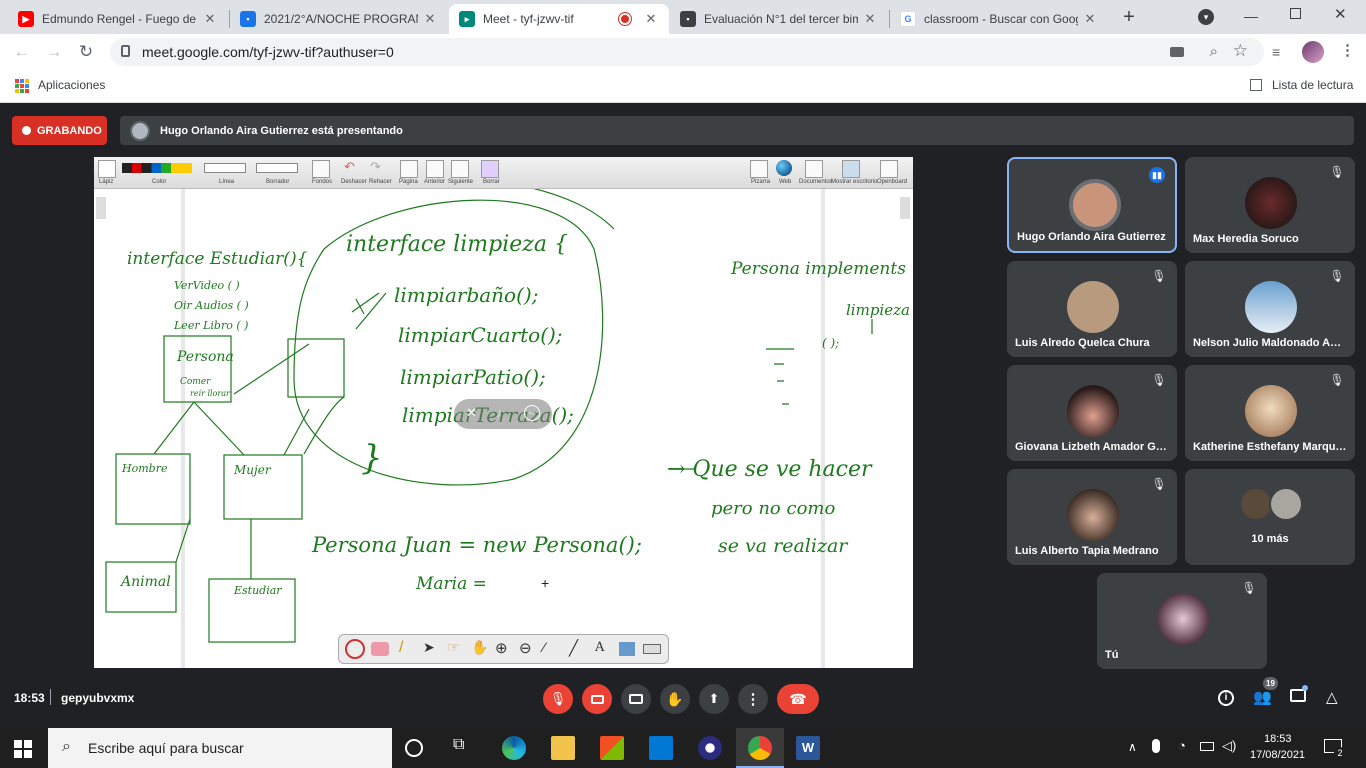  I want to click on present-button: ⬆, so click(714, 699).